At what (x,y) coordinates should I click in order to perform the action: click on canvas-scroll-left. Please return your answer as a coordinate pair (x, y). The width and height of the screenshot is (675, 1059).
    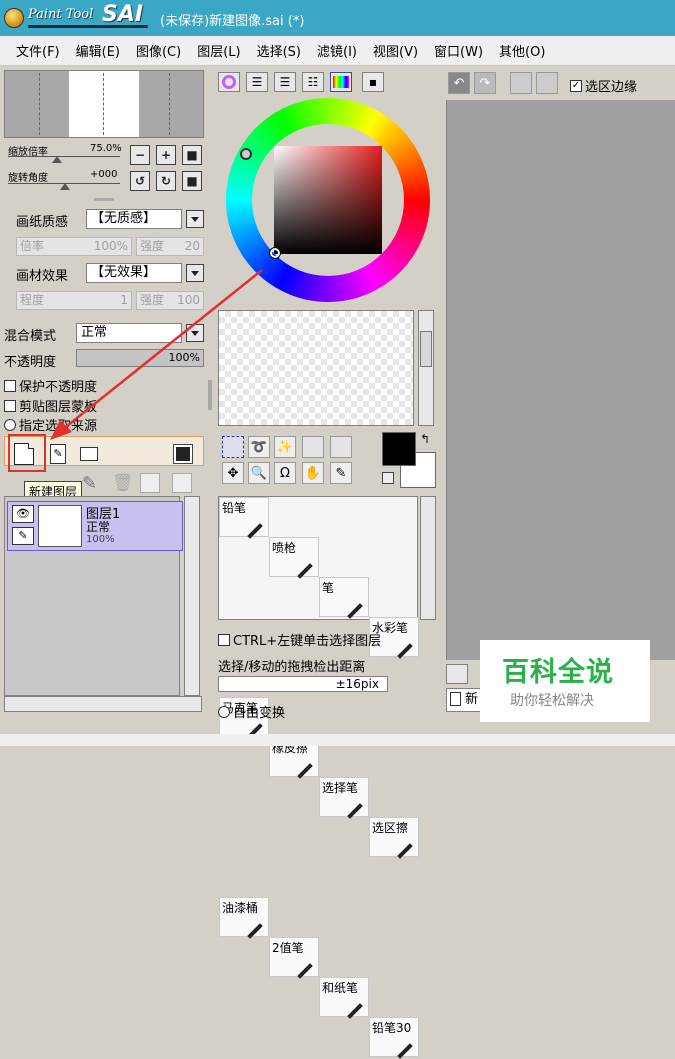
    Looking at the image, I should click on (457, 674).